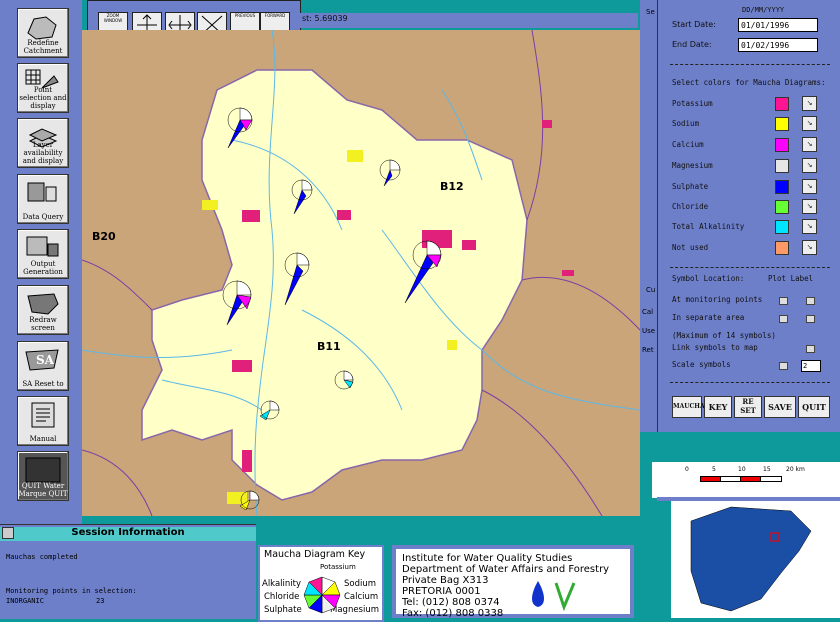 The height and width of the screenshot is (622, 840). Describe the element at coordinates (782, 124) in the screenshot. I see `swatch-sodium` at that location.